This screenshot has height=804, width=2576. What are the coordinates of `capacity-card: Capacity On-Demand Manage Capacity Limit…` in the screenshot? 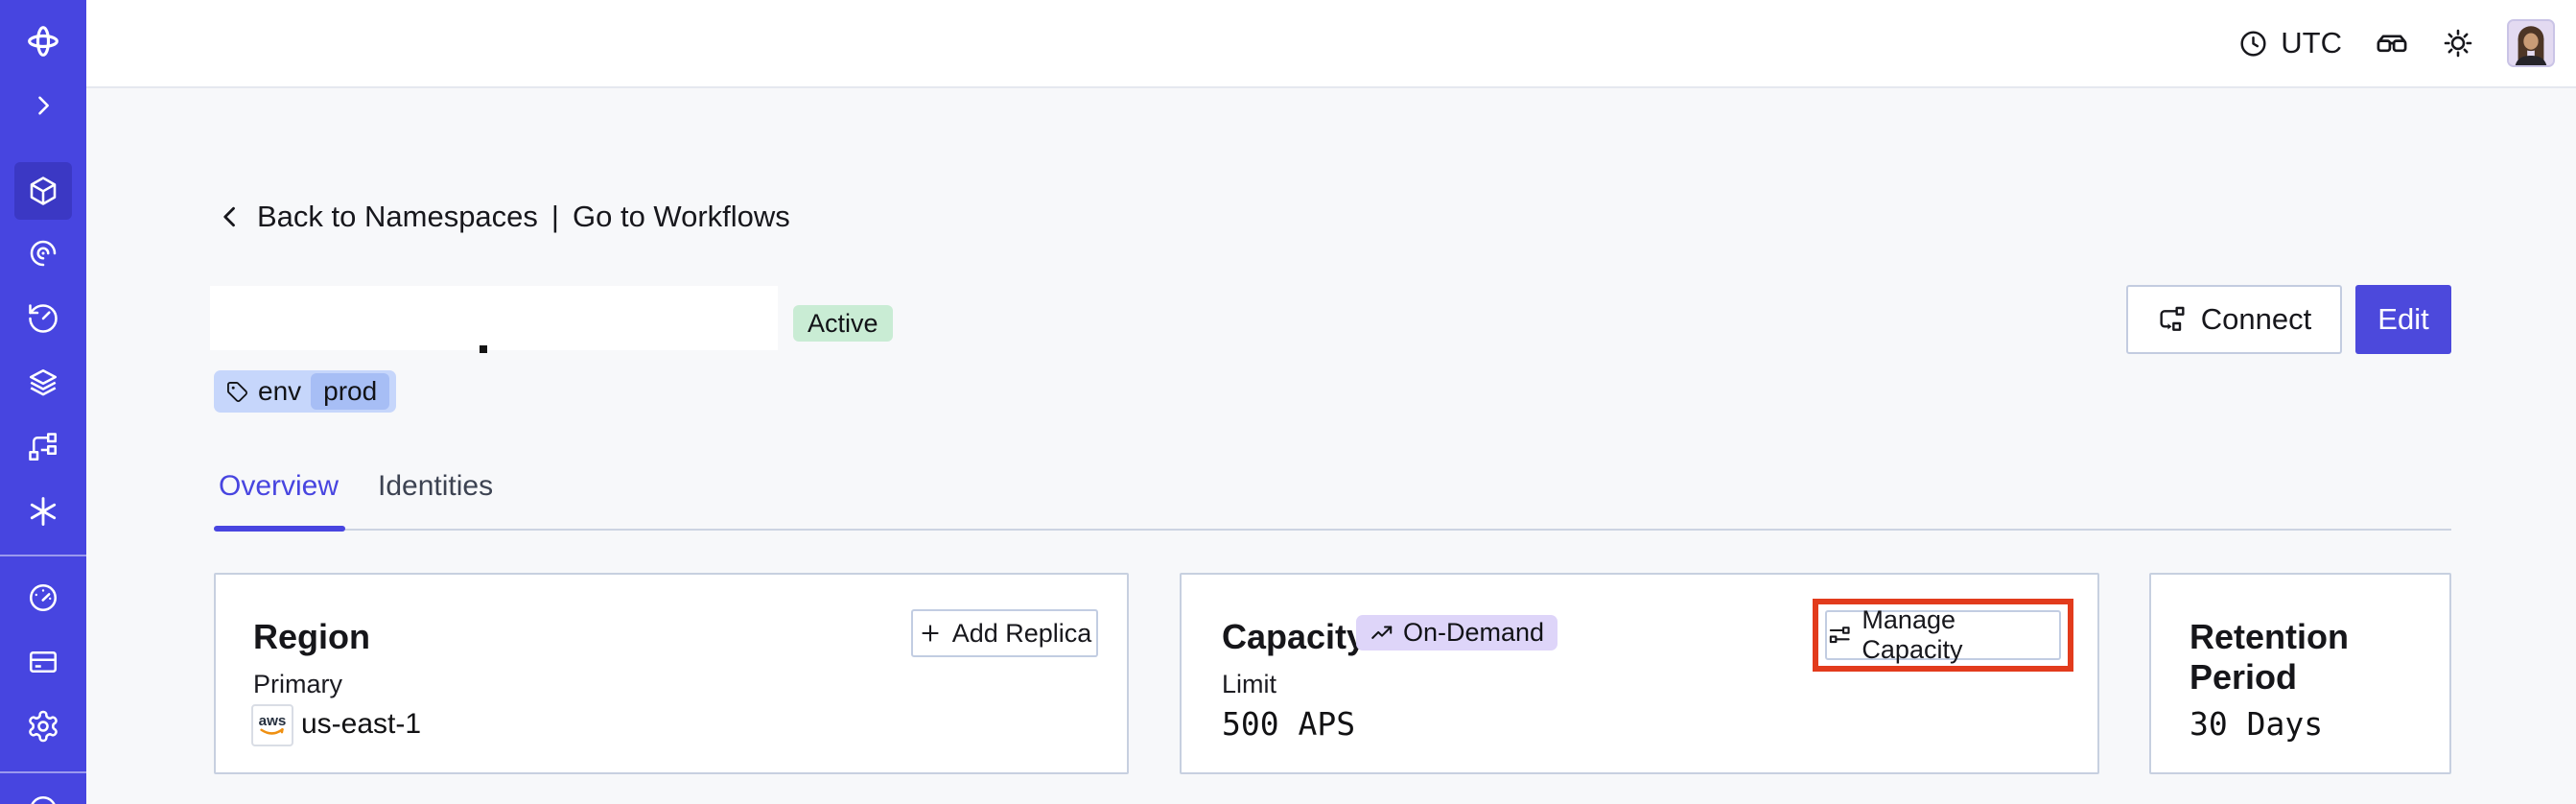 It's located at (1639, 674).